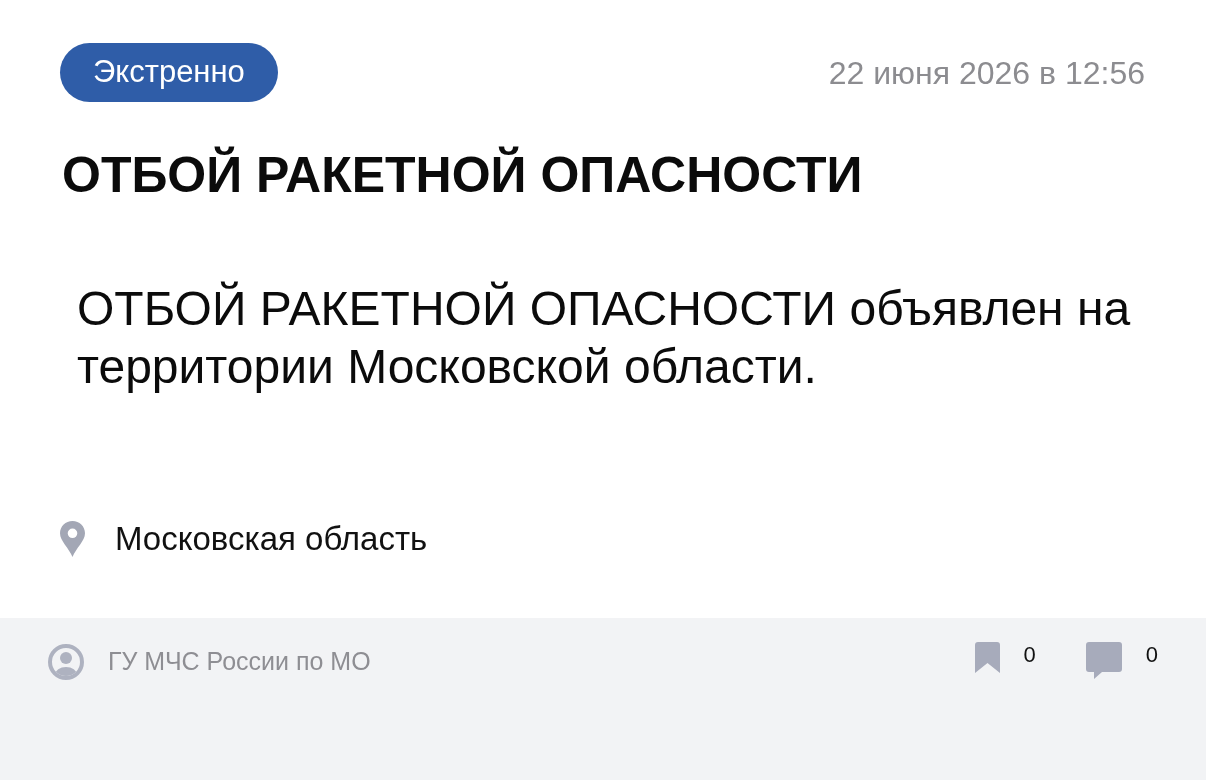 Image resolution: width=1206 pixels, height=780 pixels. What do you see at coordinates (66, 661) in the screenshot?
I see `user-avatar-icon` at bounding box center [66, 661].